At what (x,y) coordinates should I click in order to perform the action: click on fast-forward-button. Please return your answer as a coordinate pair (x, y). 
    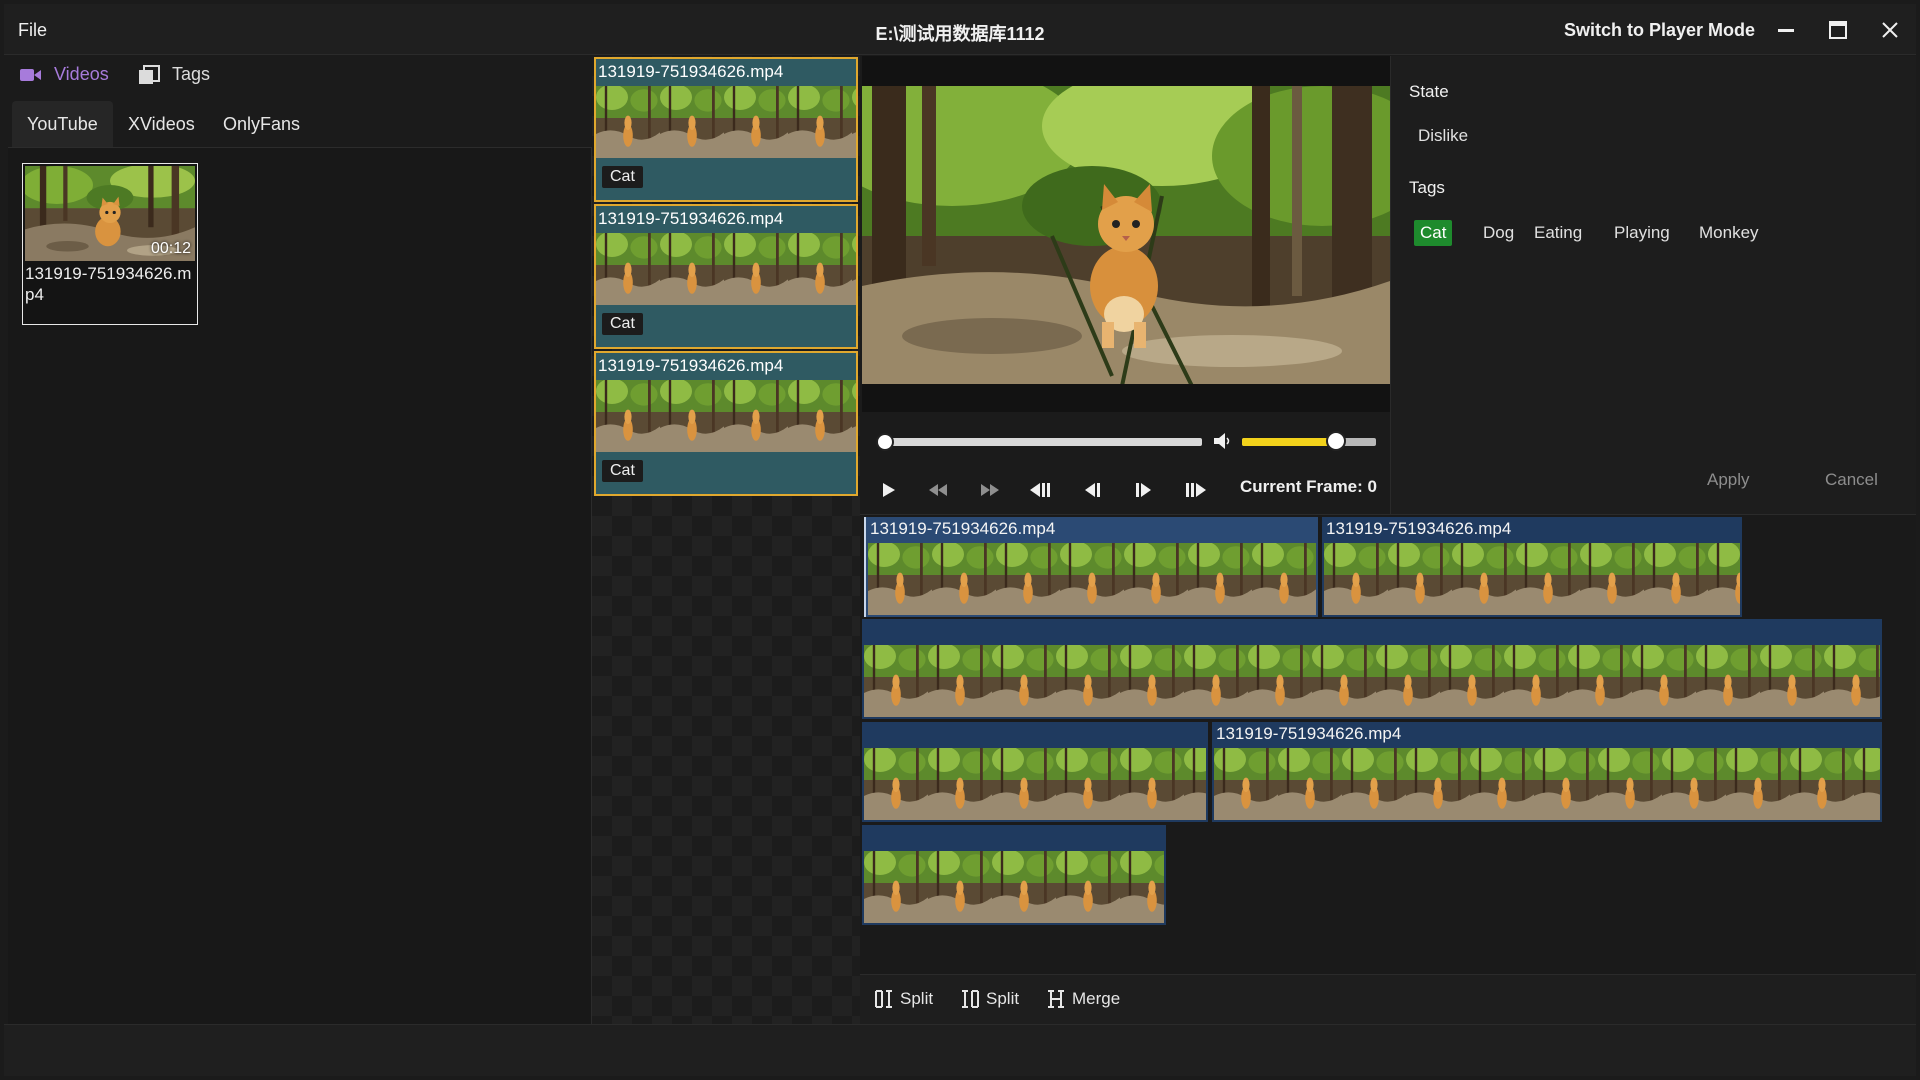
    Looking at the image, I should click on (990, 490).